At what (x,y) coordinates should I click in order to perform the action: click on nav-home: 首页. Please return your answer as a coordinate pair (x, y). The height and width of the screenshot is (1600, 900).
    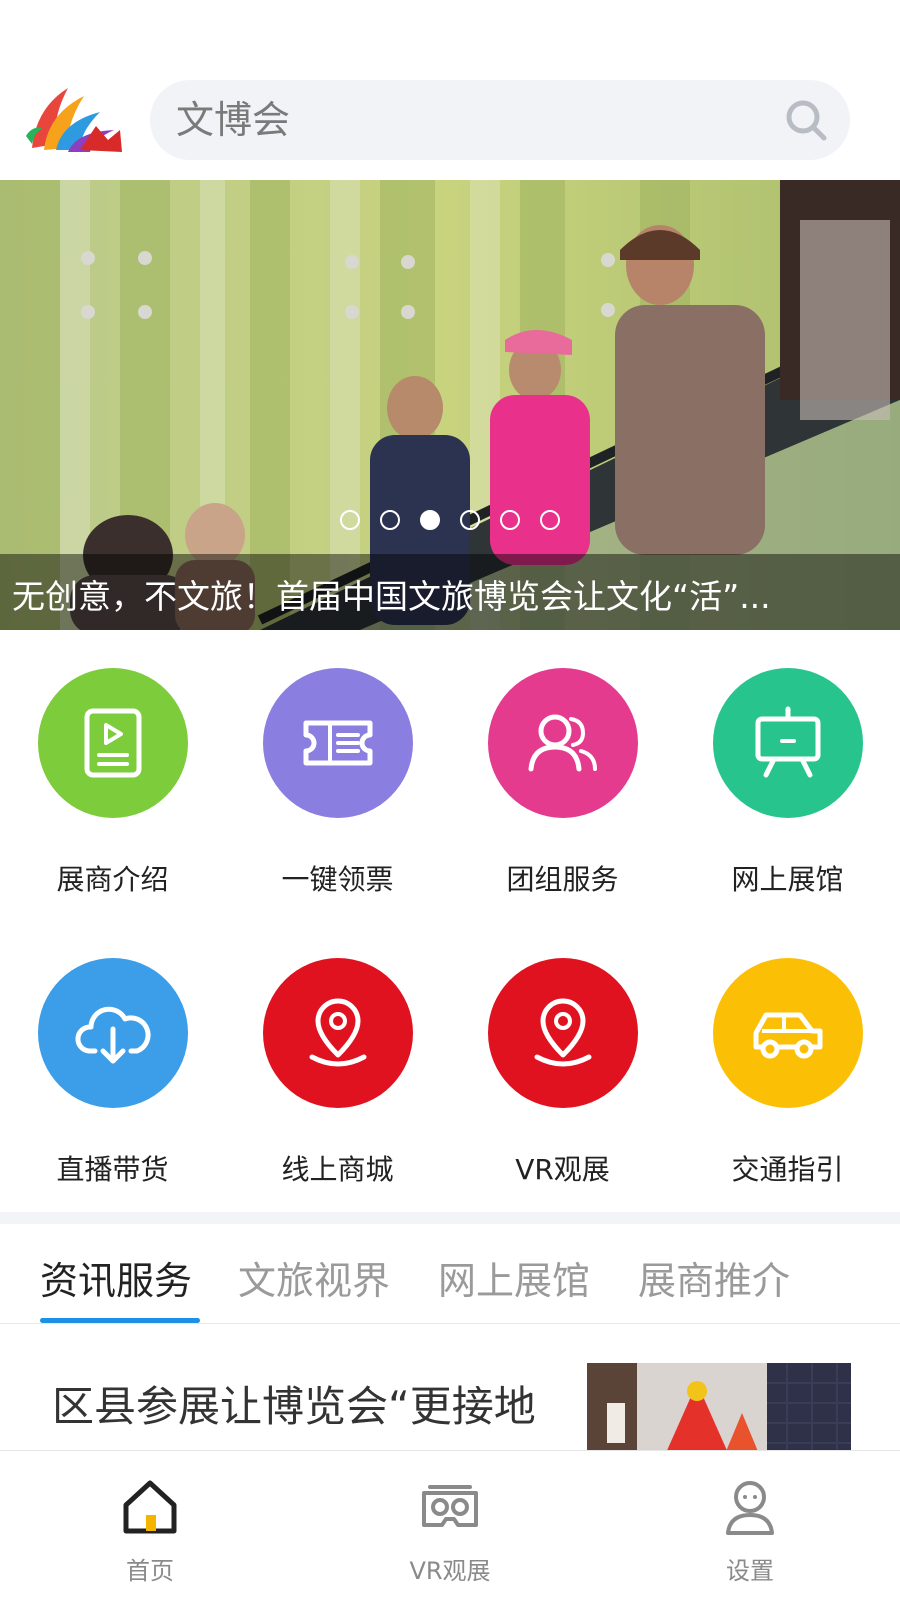
    Looking at the image, I should click on (150, 1525).